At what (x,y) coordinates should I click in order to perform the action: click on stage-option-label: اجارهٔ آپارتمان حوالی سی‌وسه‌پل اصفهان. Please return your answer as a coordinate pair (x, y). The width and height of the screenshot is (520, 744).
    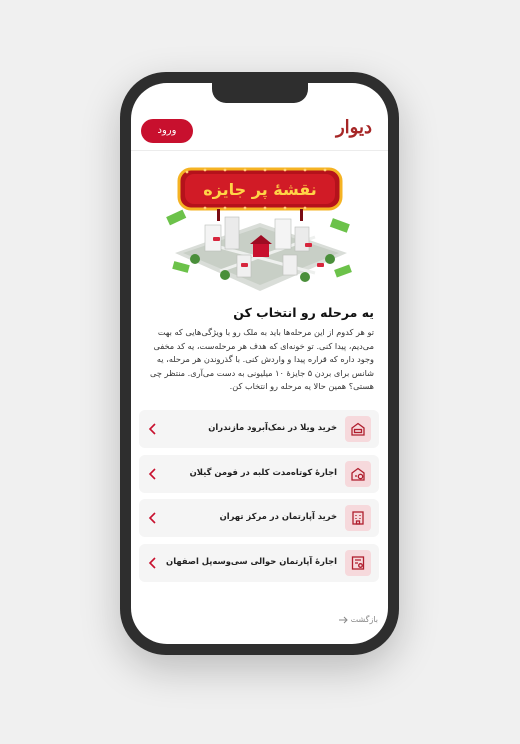
    Looking at the image, I should click on (251, 560).